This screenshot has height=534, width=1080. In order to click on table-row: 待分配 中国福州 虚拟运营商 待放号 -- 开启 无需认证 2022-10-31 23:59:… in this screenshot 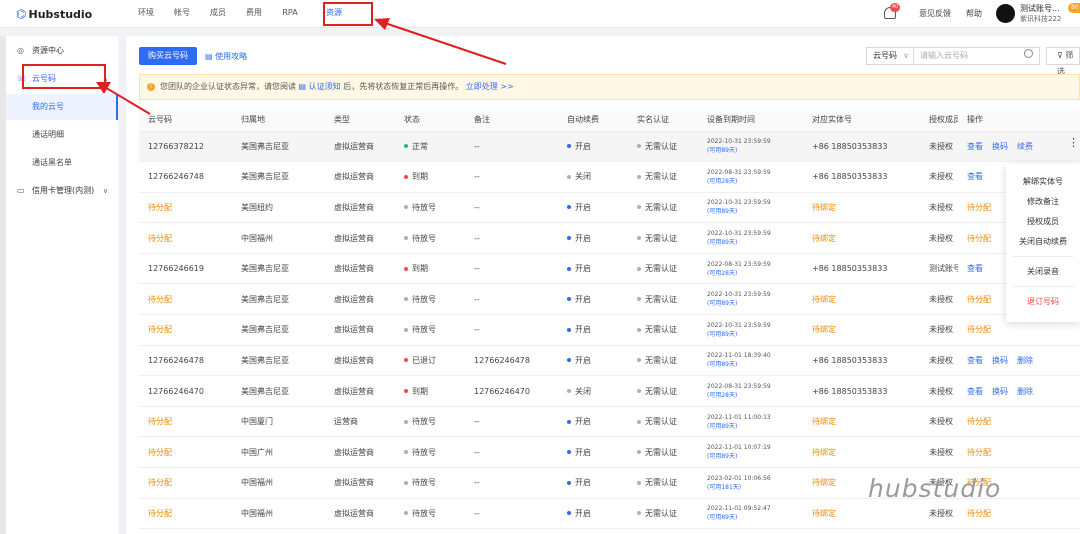, I will do `click(609, 238)`.